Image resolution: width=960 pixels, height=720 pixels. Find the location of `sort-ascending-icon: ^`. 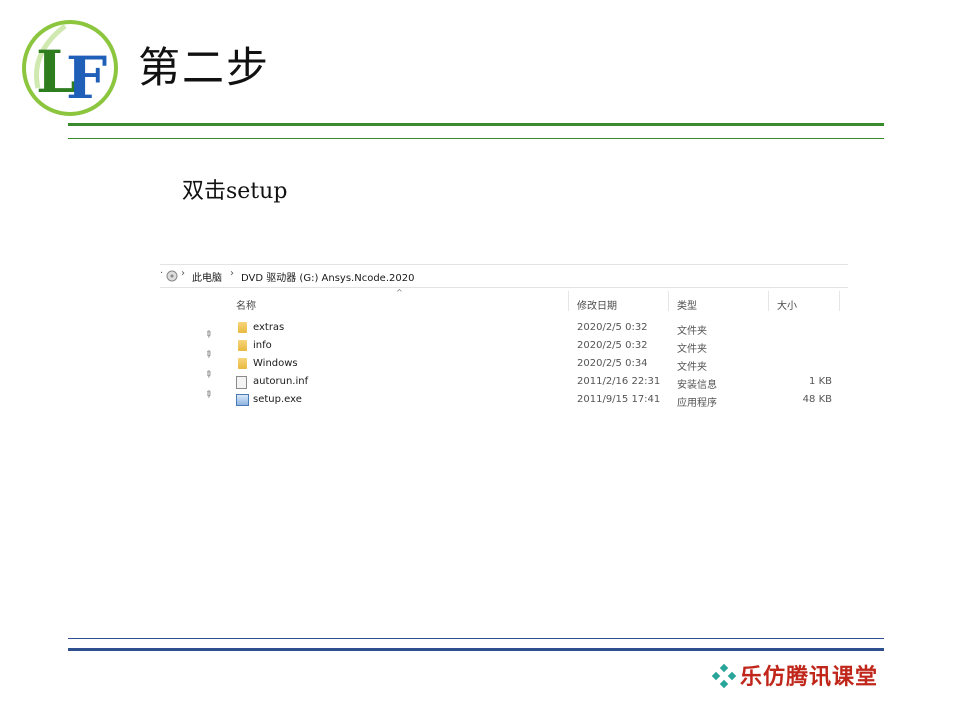

sort-ascending-icon: ^ is located at coordinates (399, 292).